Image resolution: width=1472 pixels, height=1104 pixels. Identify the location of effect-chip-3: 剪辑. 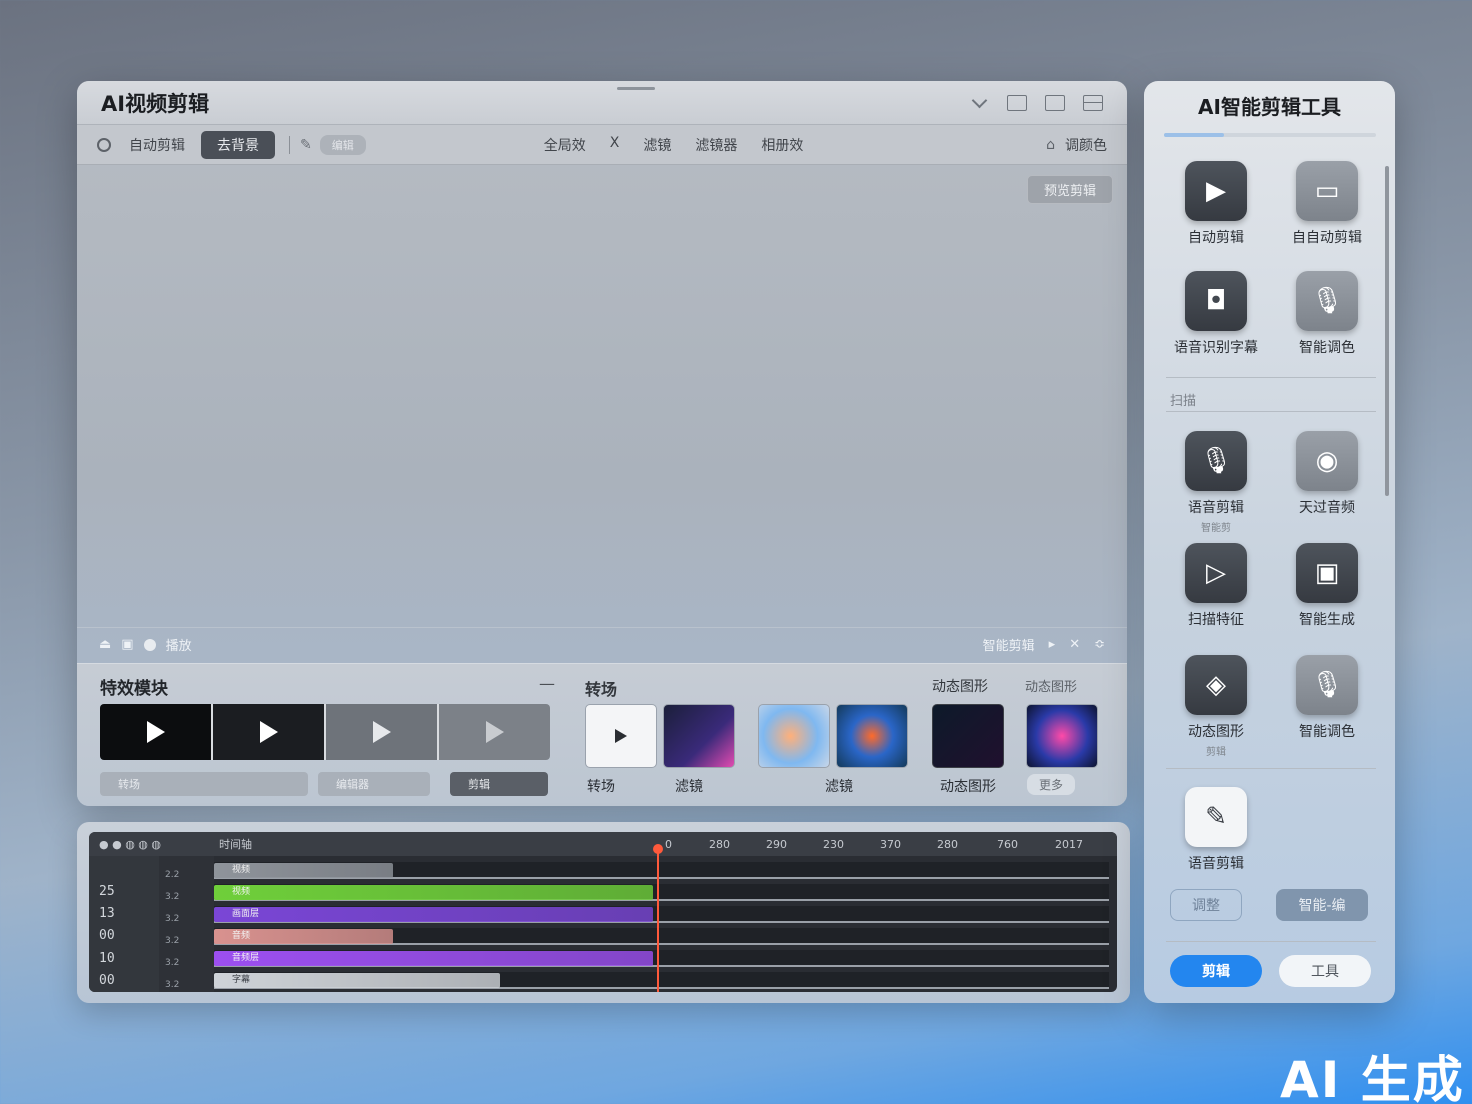
(499, 784).